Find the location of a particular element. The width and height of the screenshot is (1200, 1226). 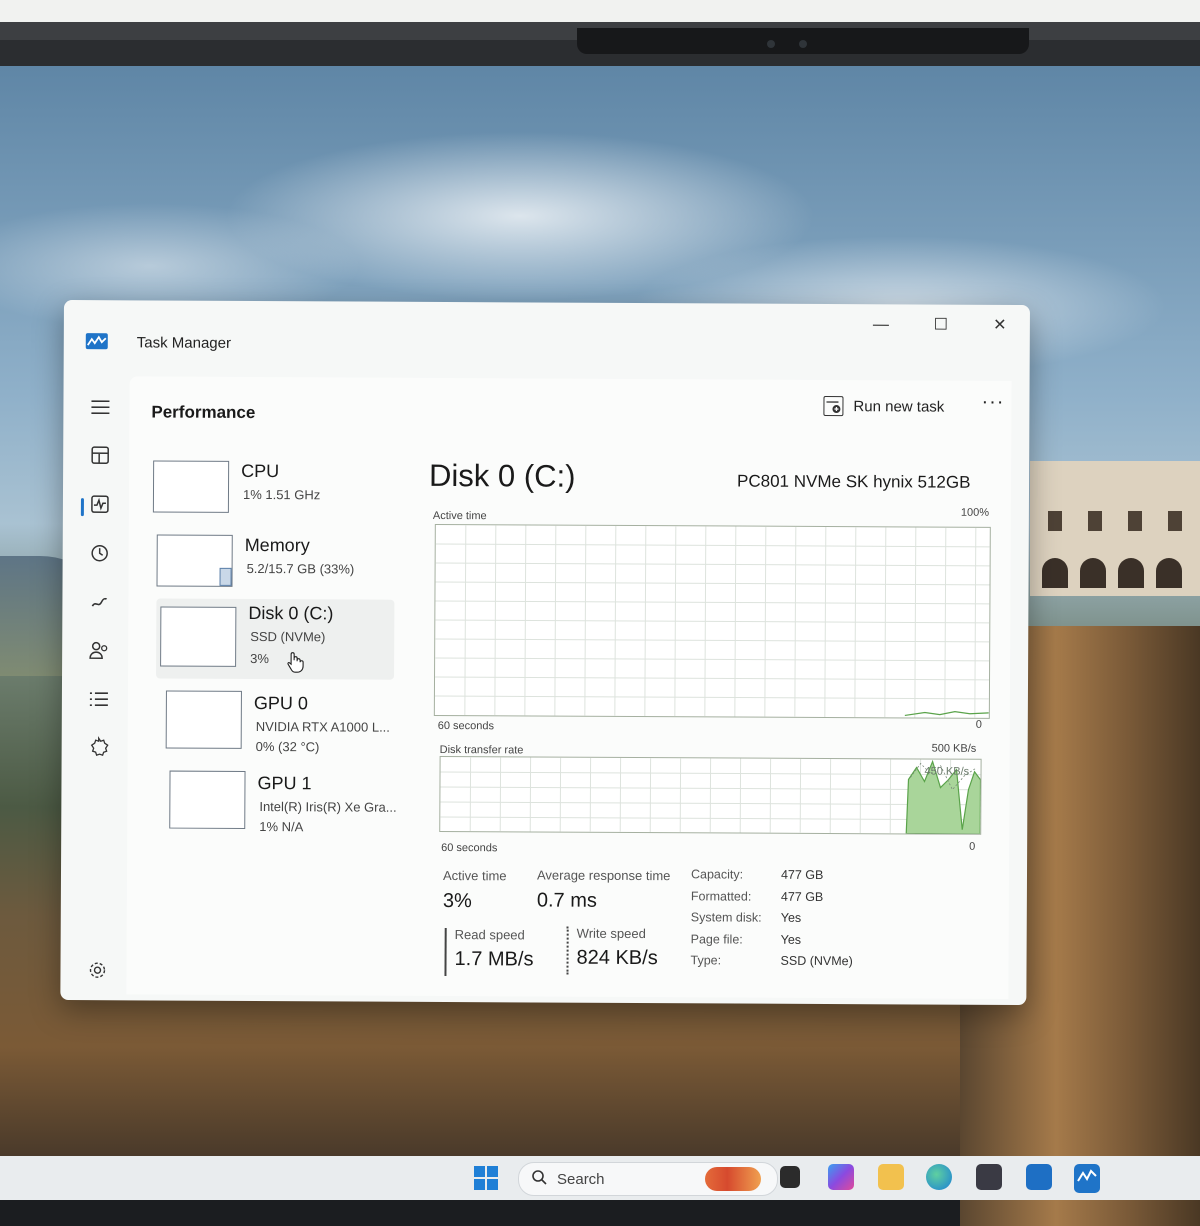

run-task-icon is located at coordinates (833, 406).